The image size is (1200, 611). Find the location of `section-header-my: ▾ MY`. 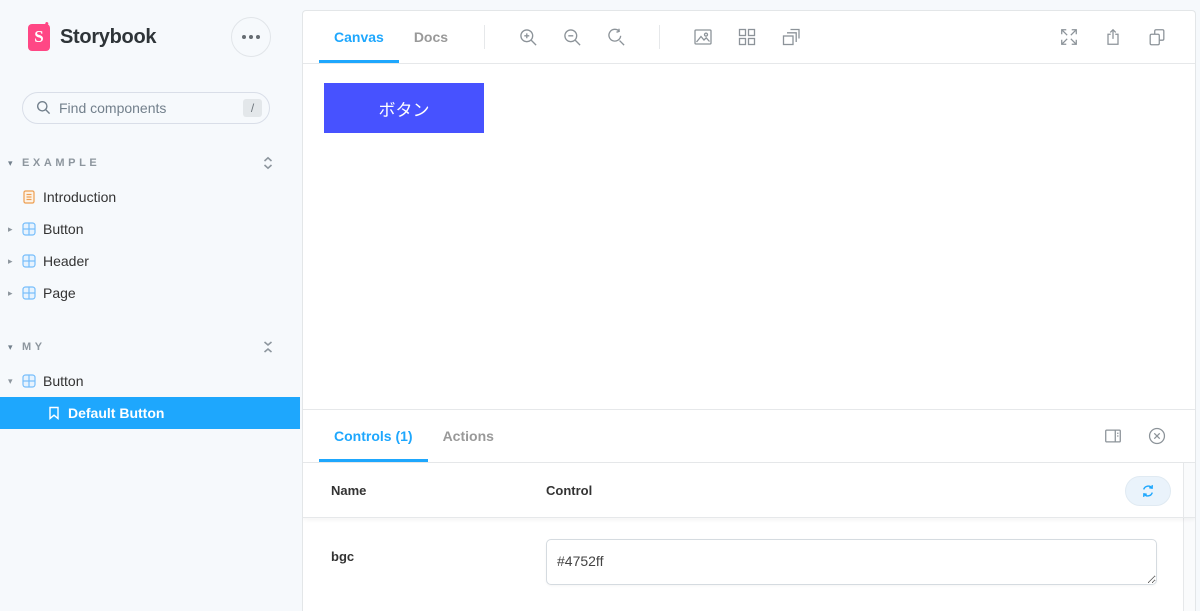

section-header-my: ▾ MY is located at coordinates (150, 347).